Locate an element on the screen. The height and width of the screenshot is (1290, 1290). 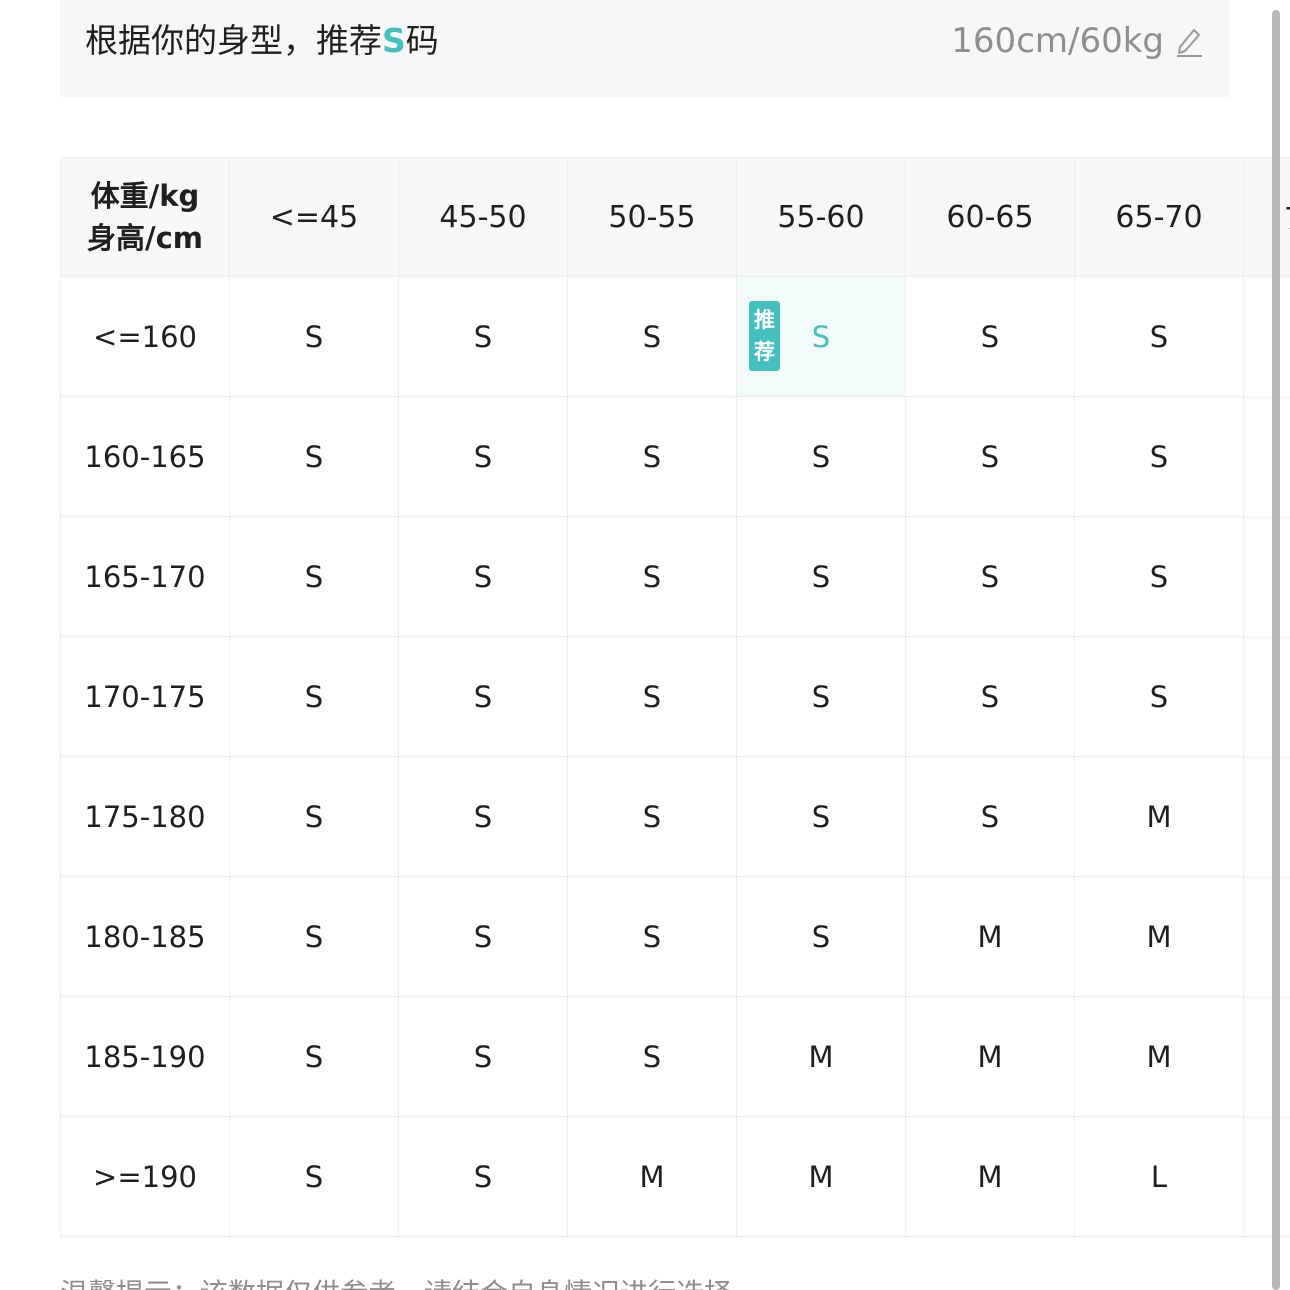
vertical-scrollbar is located at coordinates (1276, 645).